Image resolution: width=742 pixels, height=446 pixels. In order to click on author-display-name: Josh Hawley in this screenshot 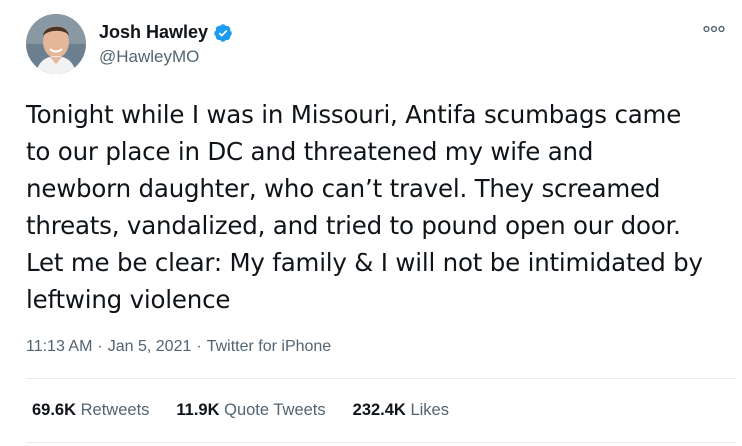, I will do `click(153, 32)`.